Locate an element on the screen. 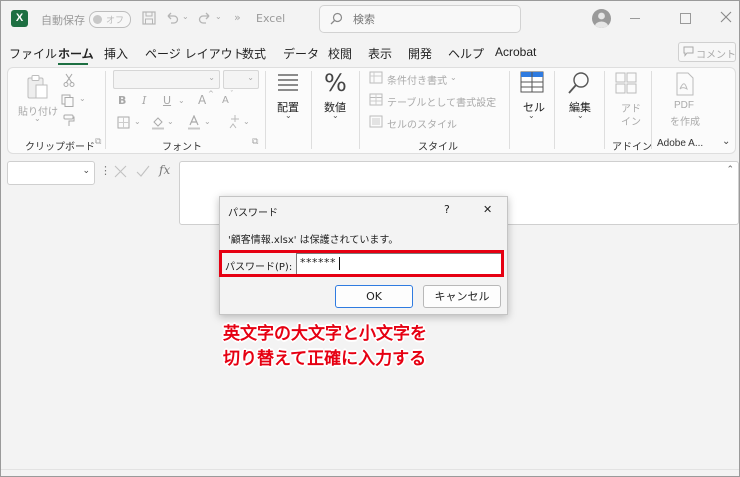  tab-view: 表示 is located at coordinates (380, 53).